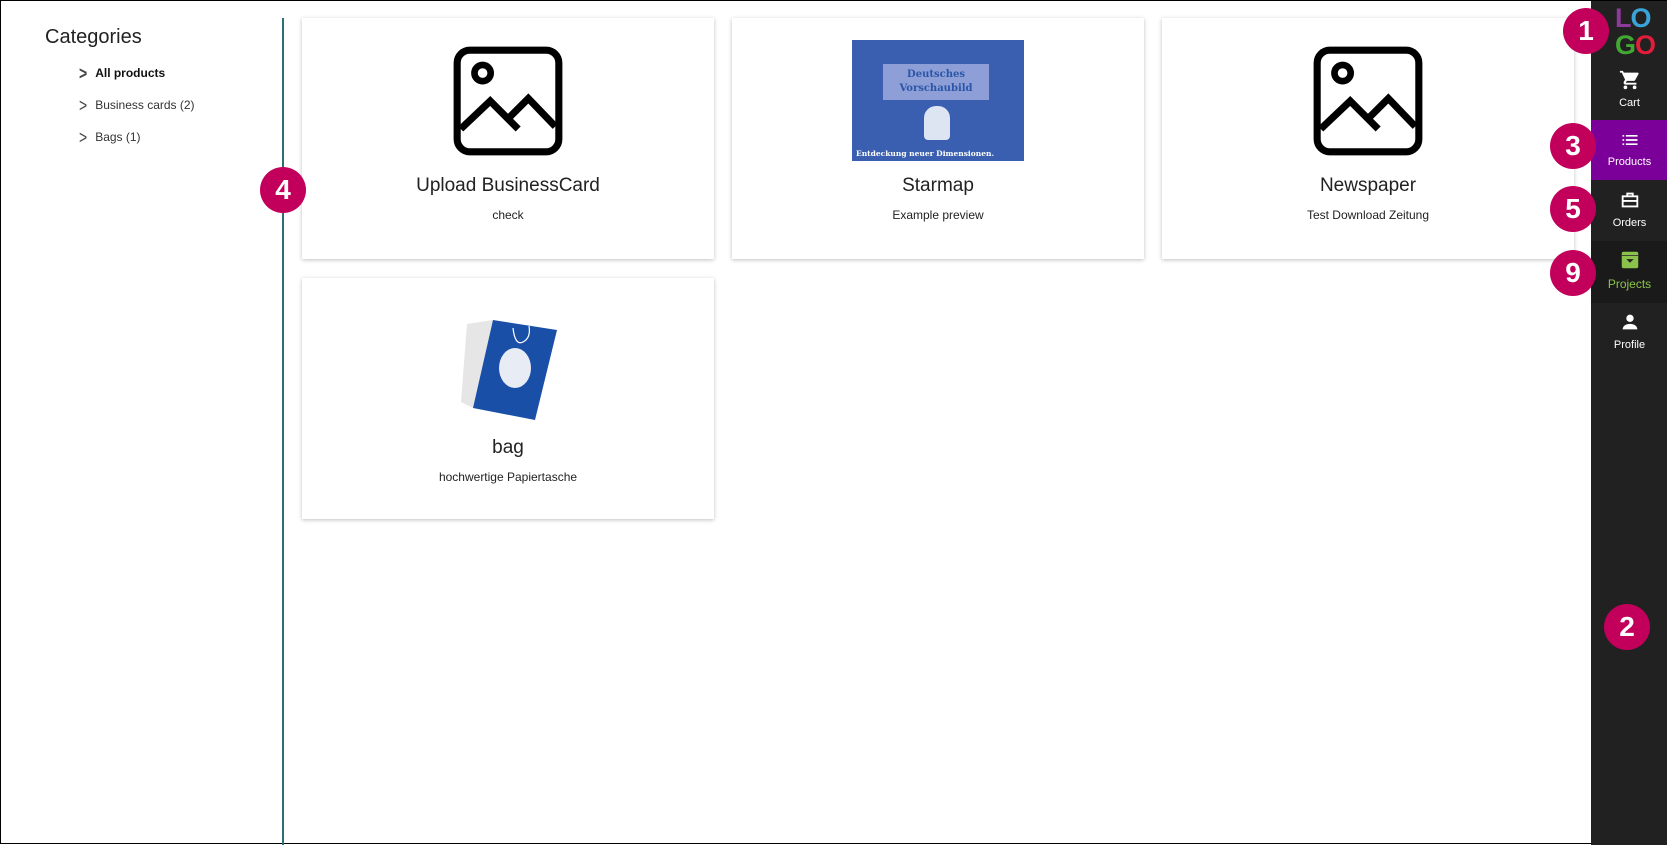 Image resolution: width=1667 pixels, height=845 pixels. Describe the element at coordinates (1629, 80) in the screenshot. I see `cart-icon` at that location.